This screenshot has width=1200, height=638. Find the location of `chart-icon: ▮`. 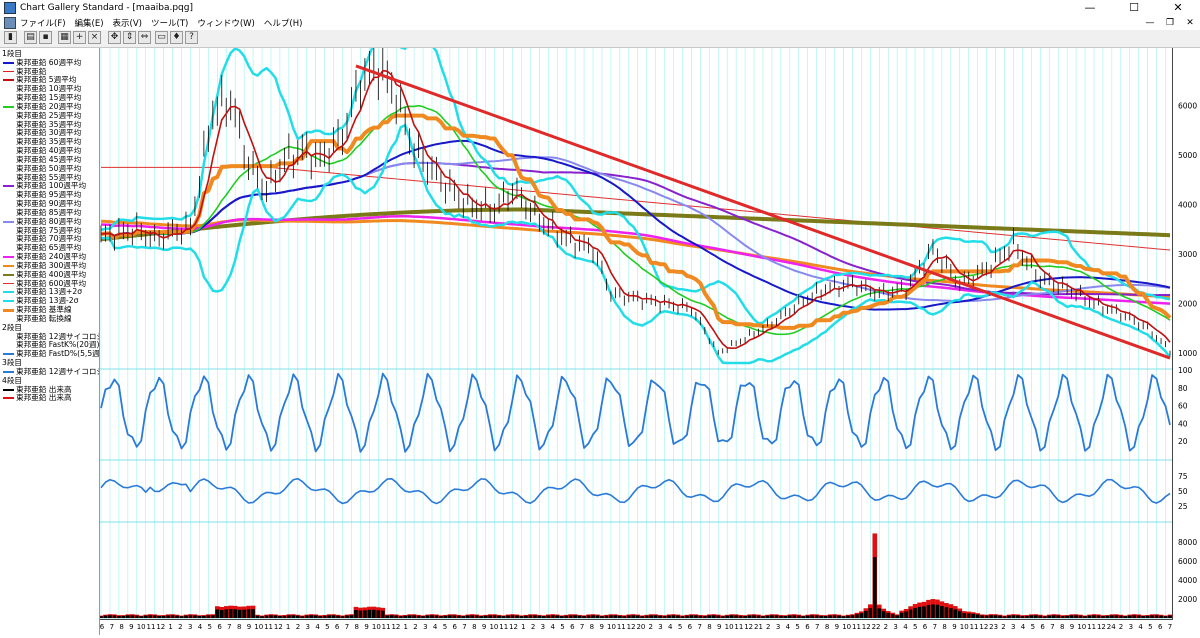

chart-icon: ▮ is located at coordinates (10, 37).